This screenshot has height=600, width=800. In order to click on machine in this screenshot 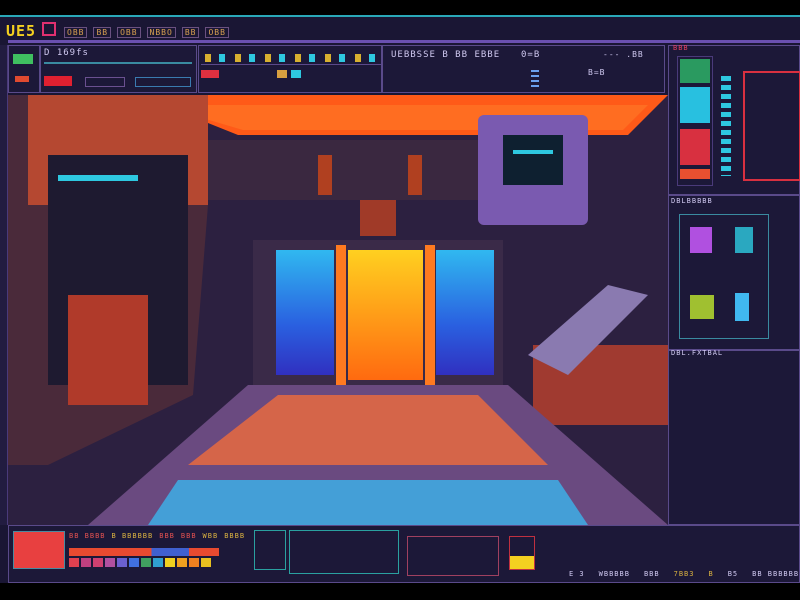, I will do `click(108, 350)`.